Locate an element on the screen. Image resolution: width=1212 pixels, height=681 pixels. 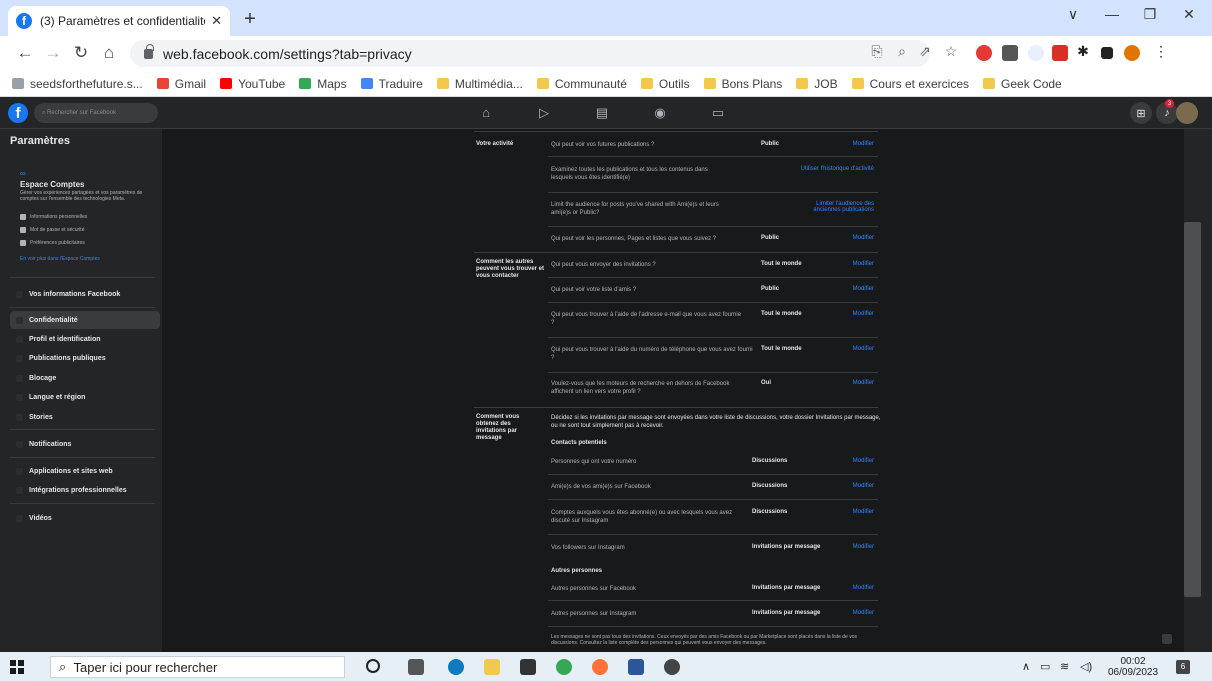
sidebar-item-videos: Vidéos is located at coordinates (85, 518).